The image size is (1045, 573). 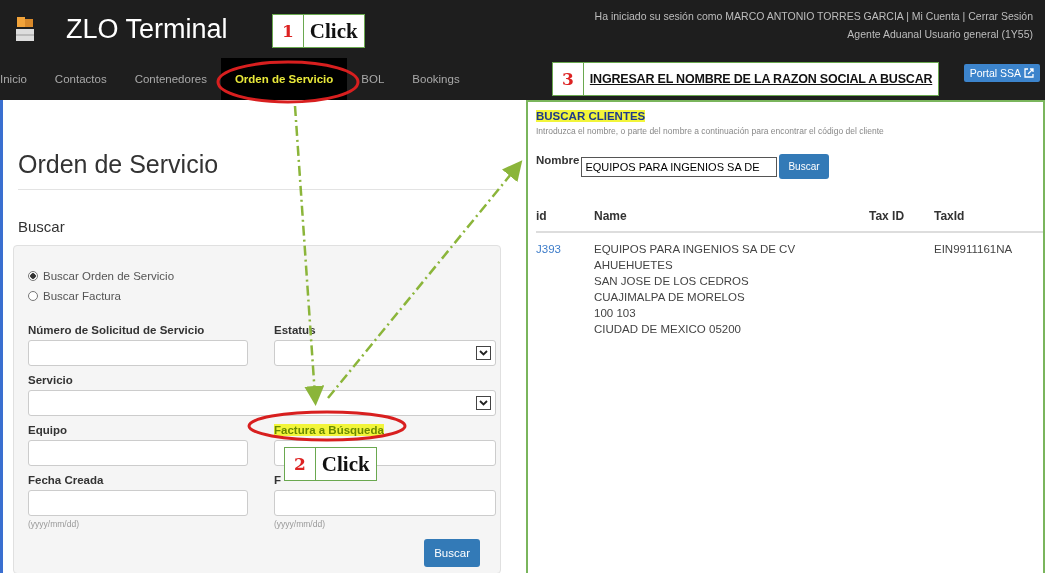 I want to click on boxes-logo-icon, so click(x=25, y=29).